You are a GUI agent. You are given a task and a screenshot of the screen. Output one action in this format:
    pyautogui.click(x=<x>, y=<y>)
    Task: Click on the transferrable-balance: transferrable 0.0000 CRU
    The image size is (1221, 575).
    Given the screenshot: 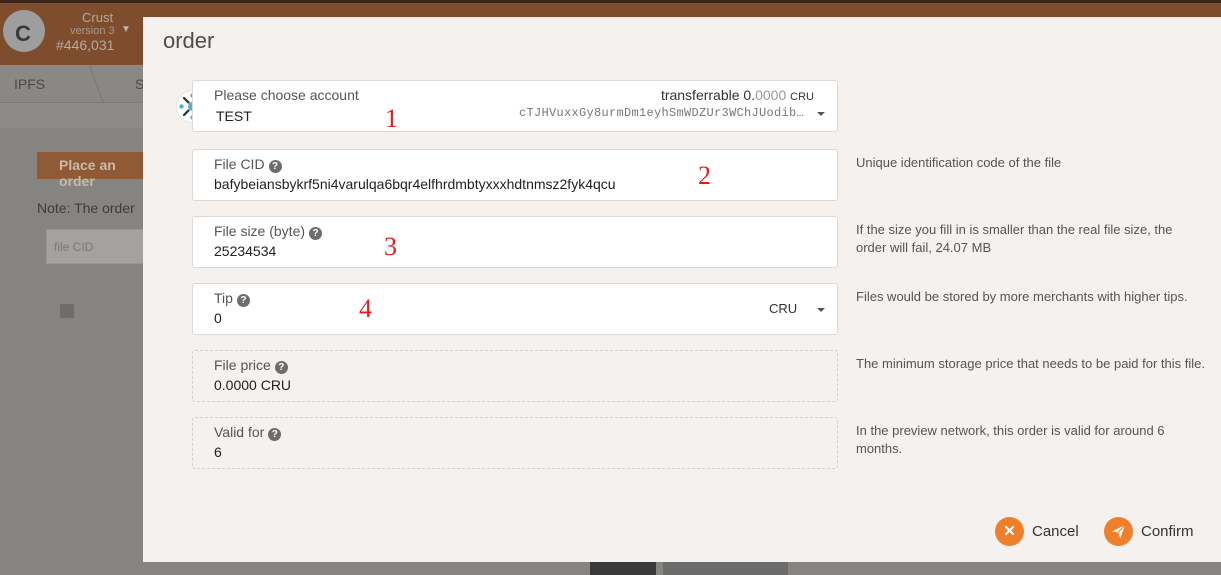 What is the action you would take?
    pyautogui.click(x=737, y=95)
    